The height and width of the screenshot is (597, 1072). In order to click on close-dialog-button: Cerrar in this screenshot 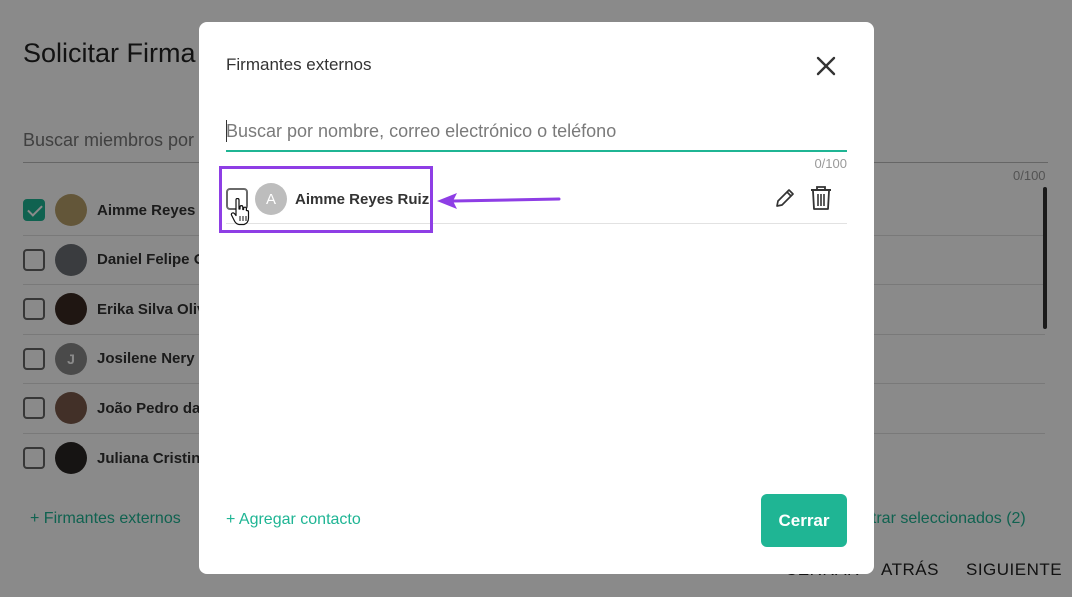, I will do `click(804, 520)`.